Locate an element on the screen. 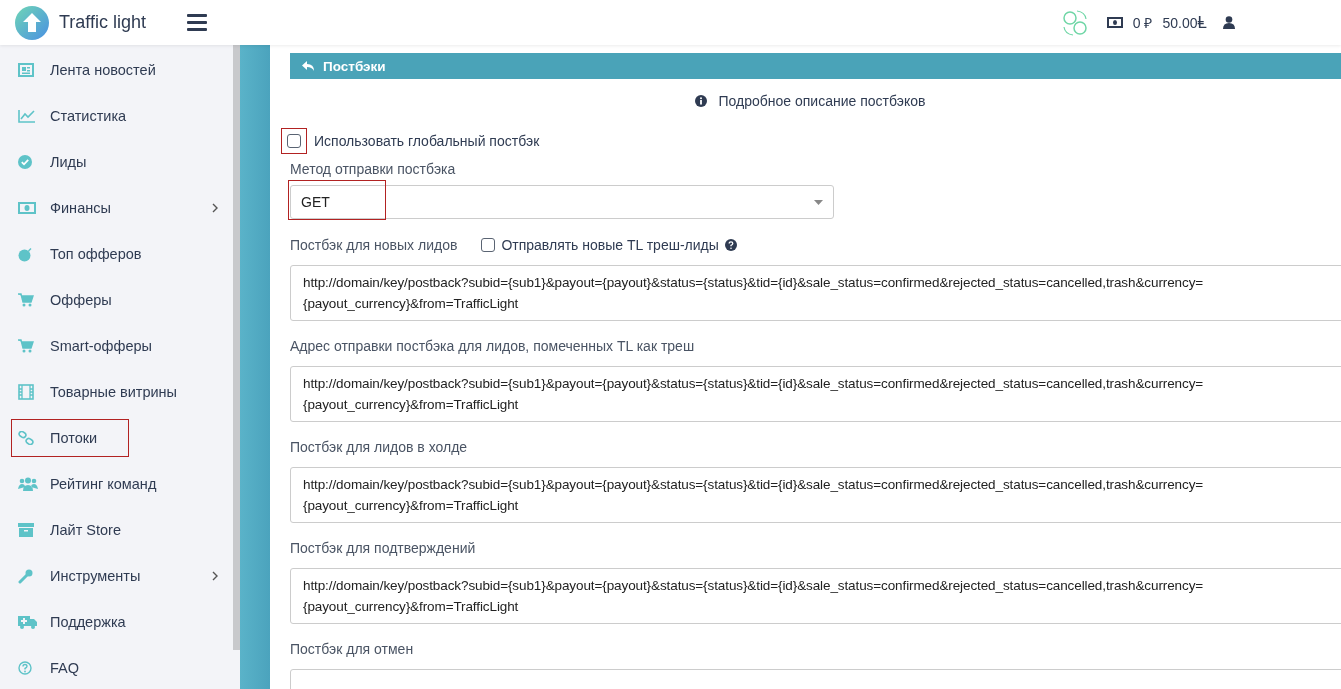  sidebar-item: Финансы is located at coordinates (116, 208).